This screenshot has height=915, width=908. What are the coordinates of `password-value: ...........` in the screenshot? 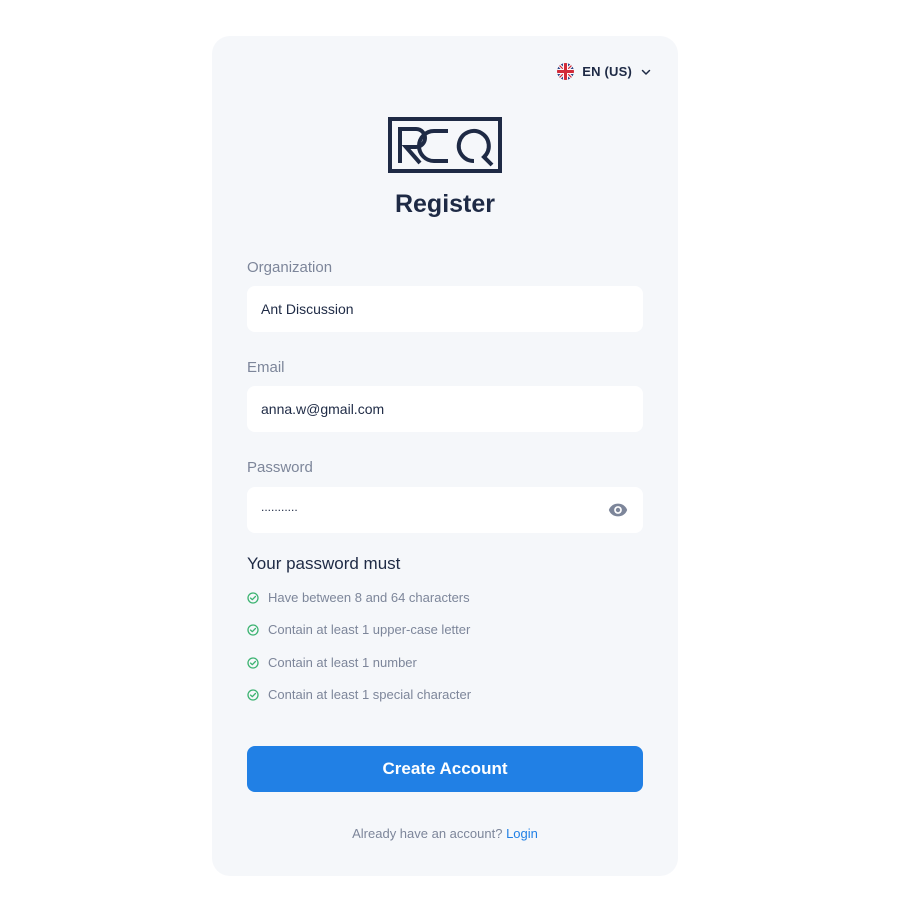 It's located at (279, 507).